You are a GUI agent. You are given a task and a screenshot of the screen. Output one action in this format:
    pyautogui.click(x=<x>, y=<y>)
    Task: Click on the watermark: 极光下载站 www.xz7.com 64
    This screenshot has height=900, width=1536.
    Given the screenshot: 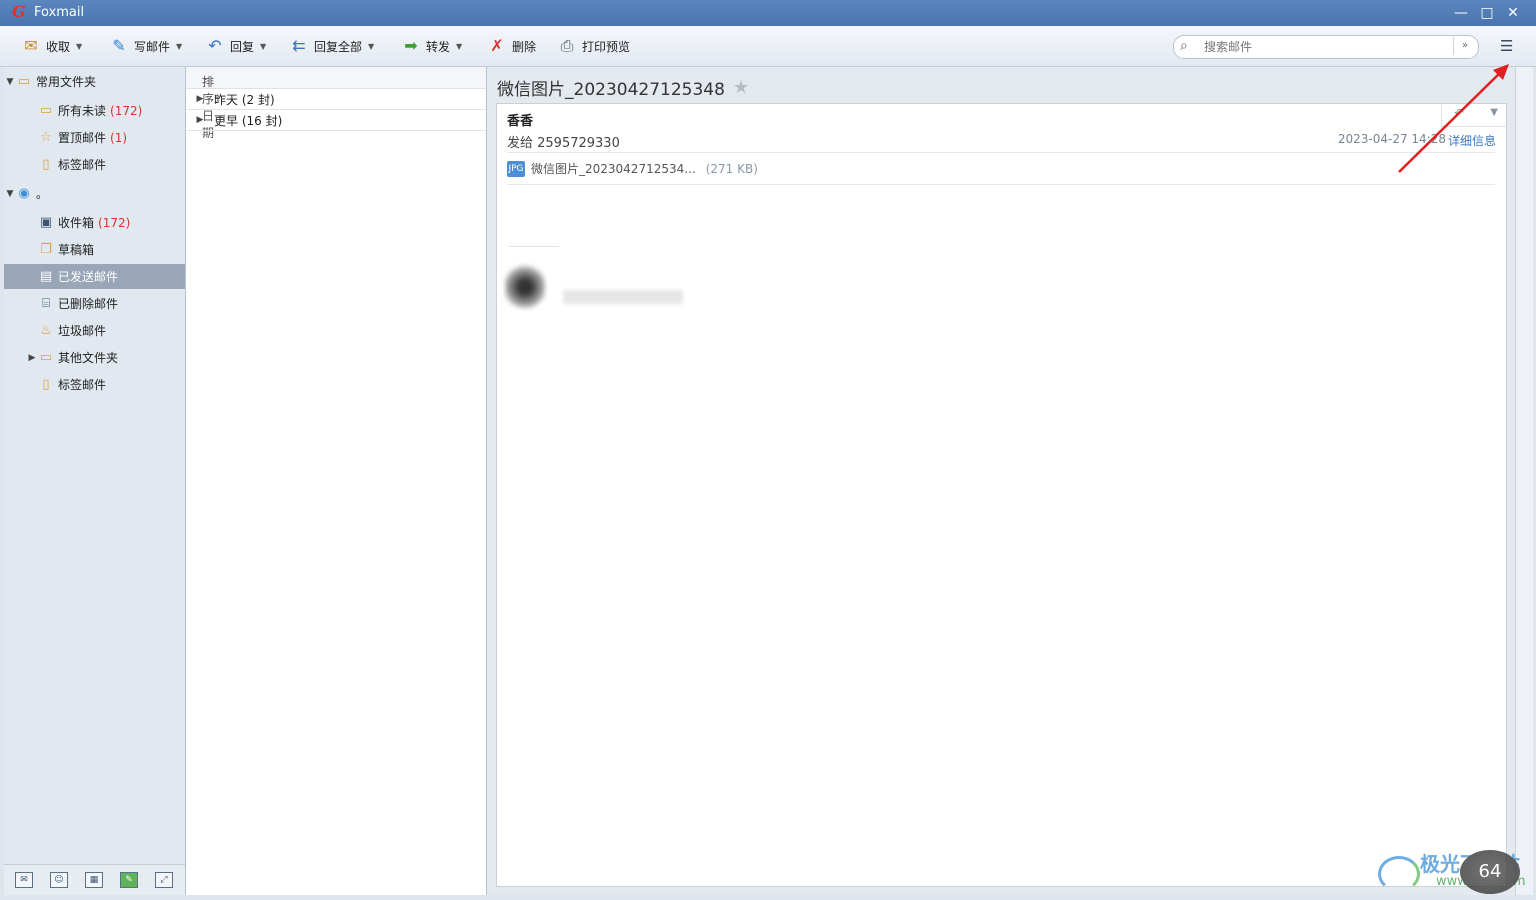 What is the action you would take?
    pyautogui.click(x=1455, y=872)
    